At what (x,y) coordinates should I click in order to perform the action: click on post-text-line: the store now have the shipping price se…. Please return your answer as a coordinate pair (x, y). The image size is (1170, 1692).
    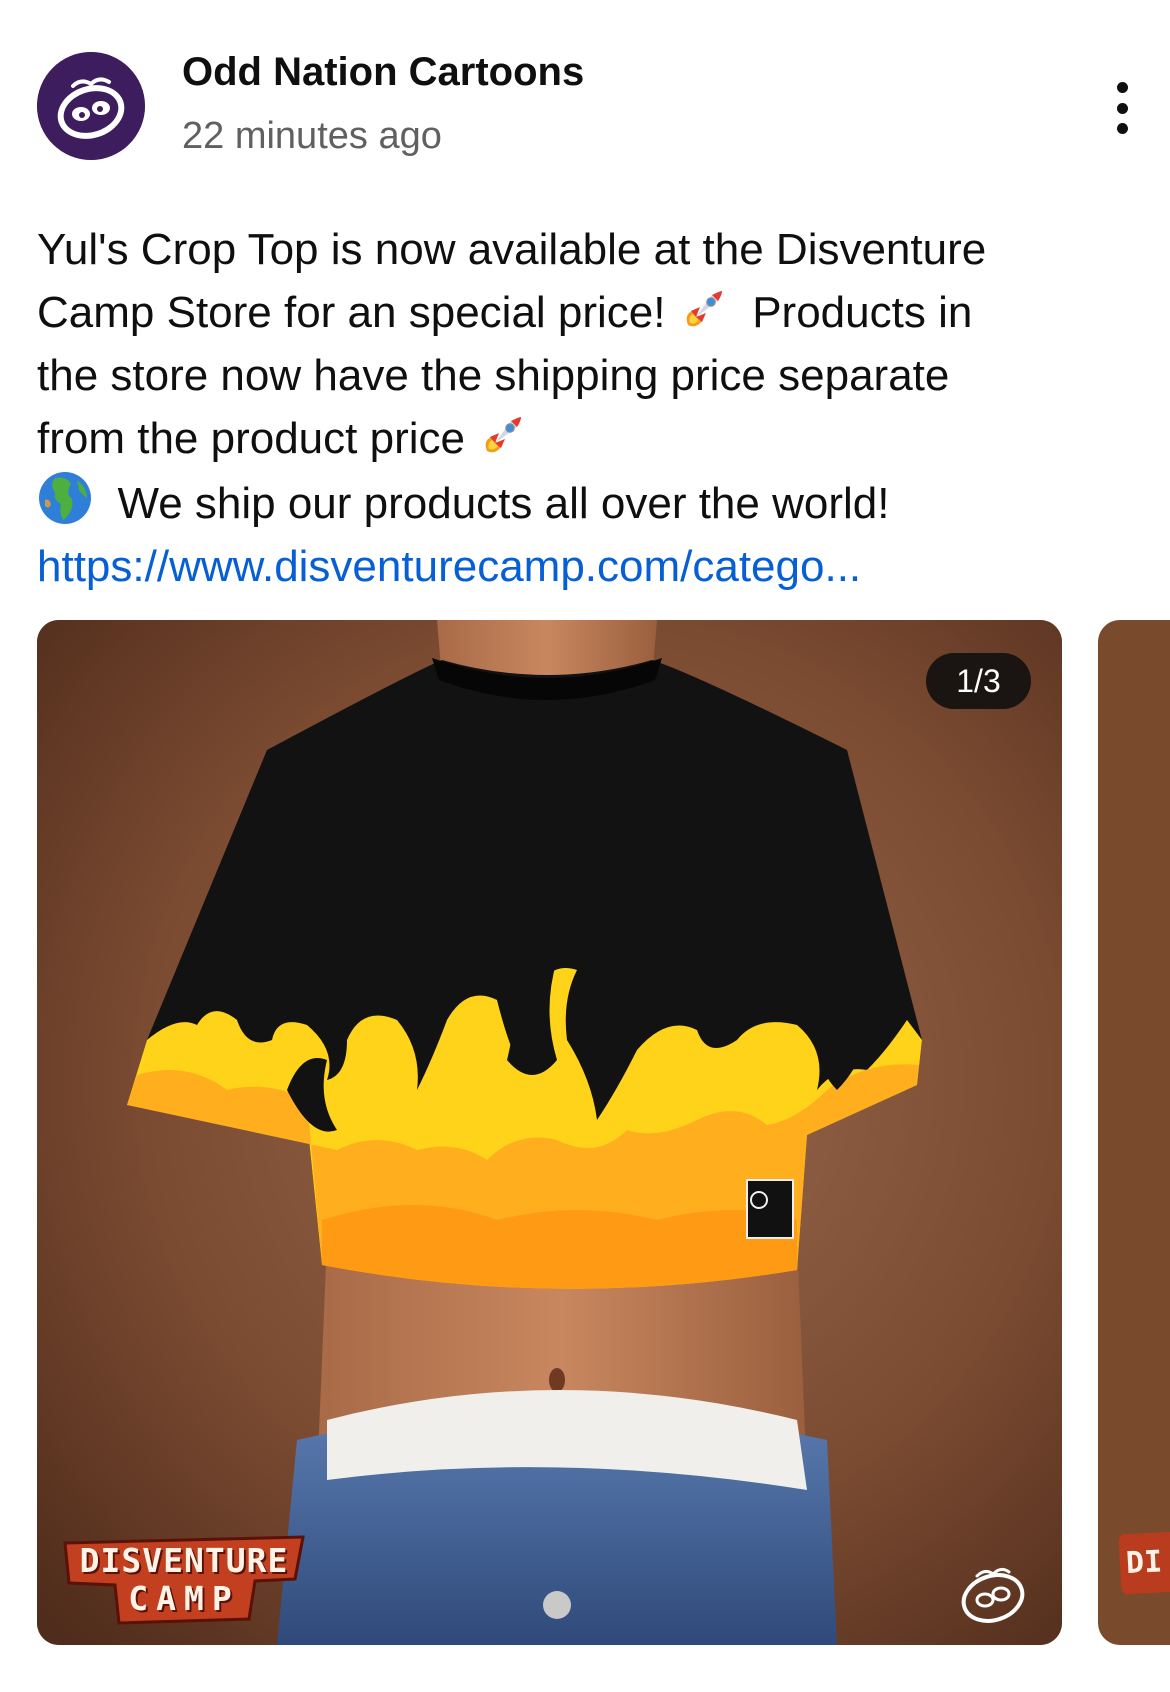
    Looking at the image, I should click on (493, 375).